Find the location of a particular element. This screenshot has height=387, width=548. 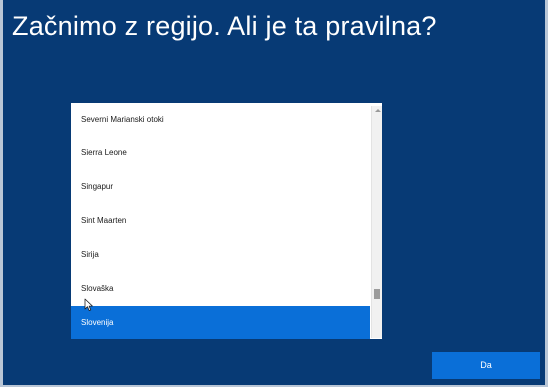

scrollbar-thumb is located at coordinates (377, 294).